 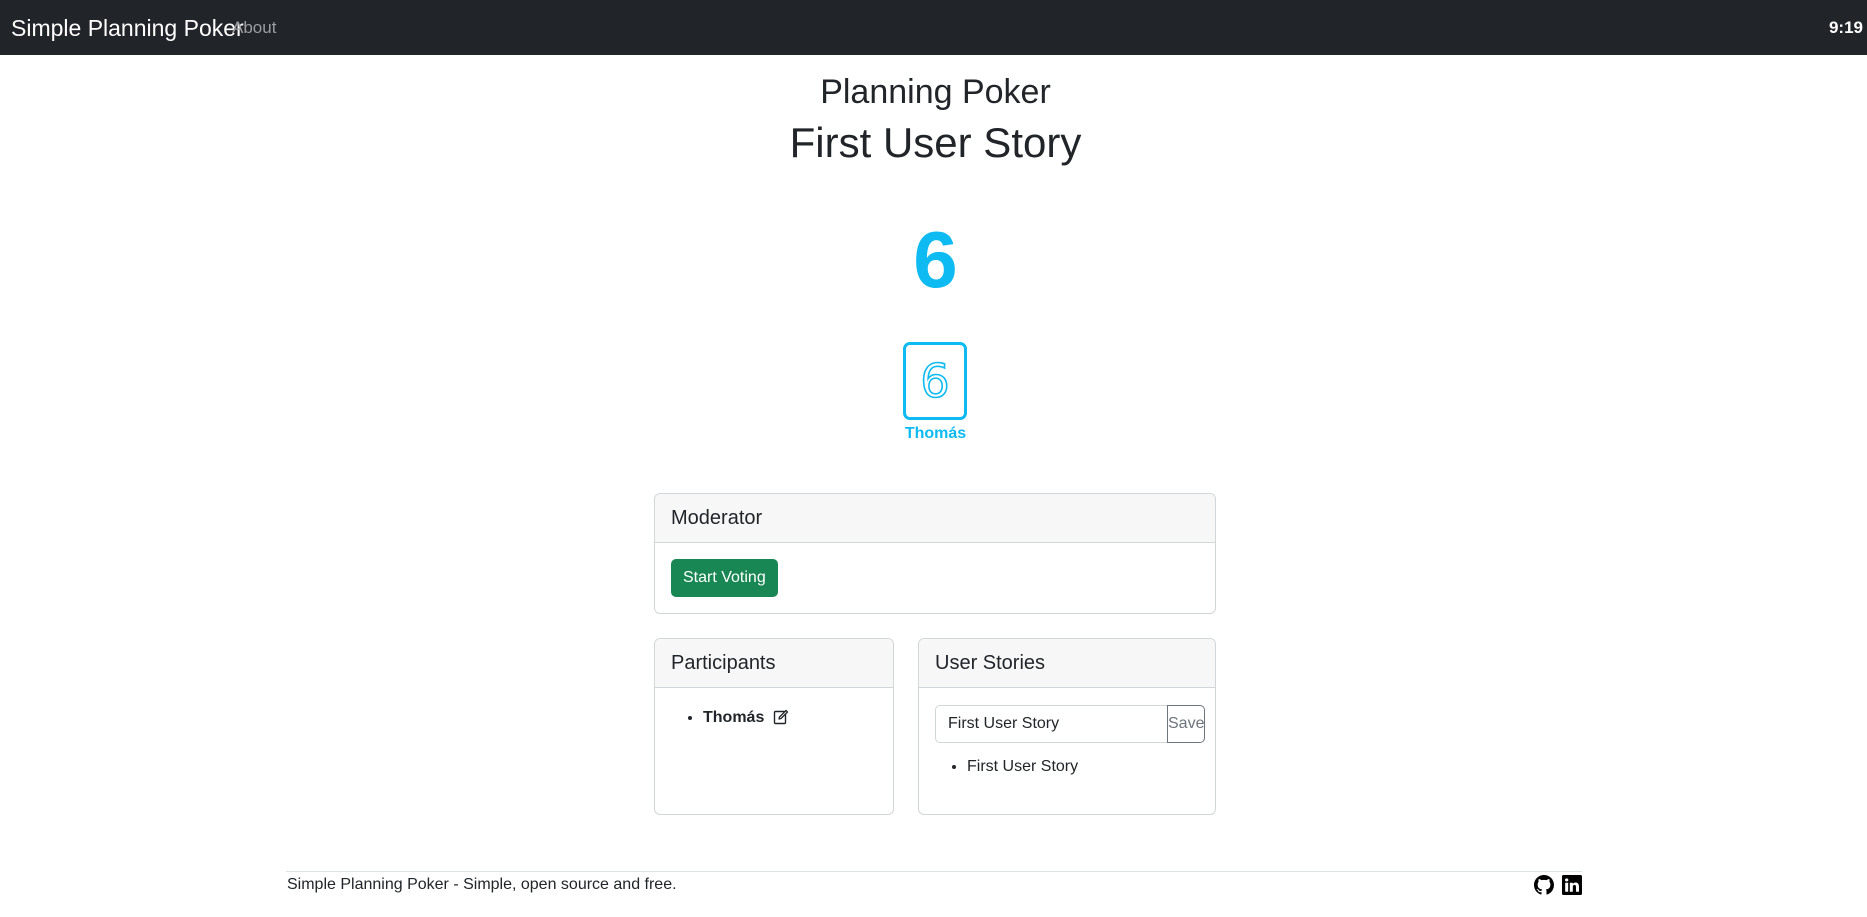 I want to click on voter-name: Thomás, so click(x=935, y=433).